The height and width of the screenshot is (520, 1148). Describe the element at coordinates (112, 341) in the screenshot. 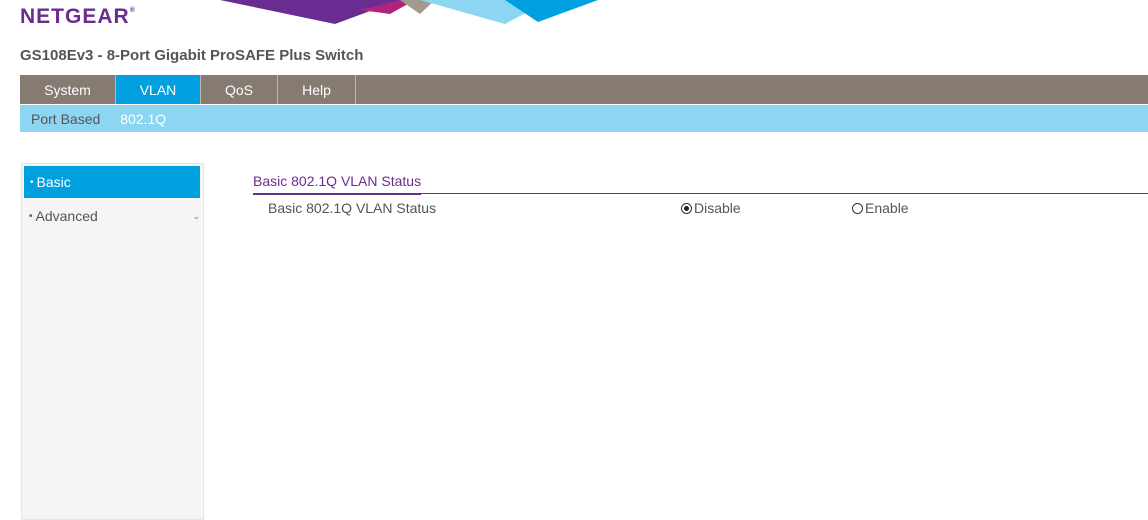

I see `sidebar: • Basic • Advanced ⌄` at that location.